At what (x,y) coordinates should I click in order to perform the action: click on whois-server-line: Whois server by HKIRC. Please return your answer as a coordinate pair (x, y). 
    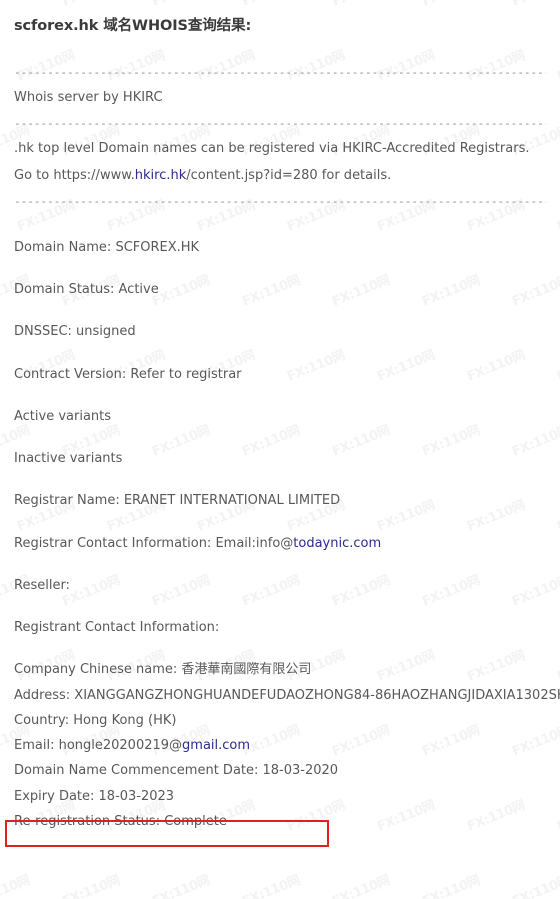
    Looking at the image, I should click on (88, 97).